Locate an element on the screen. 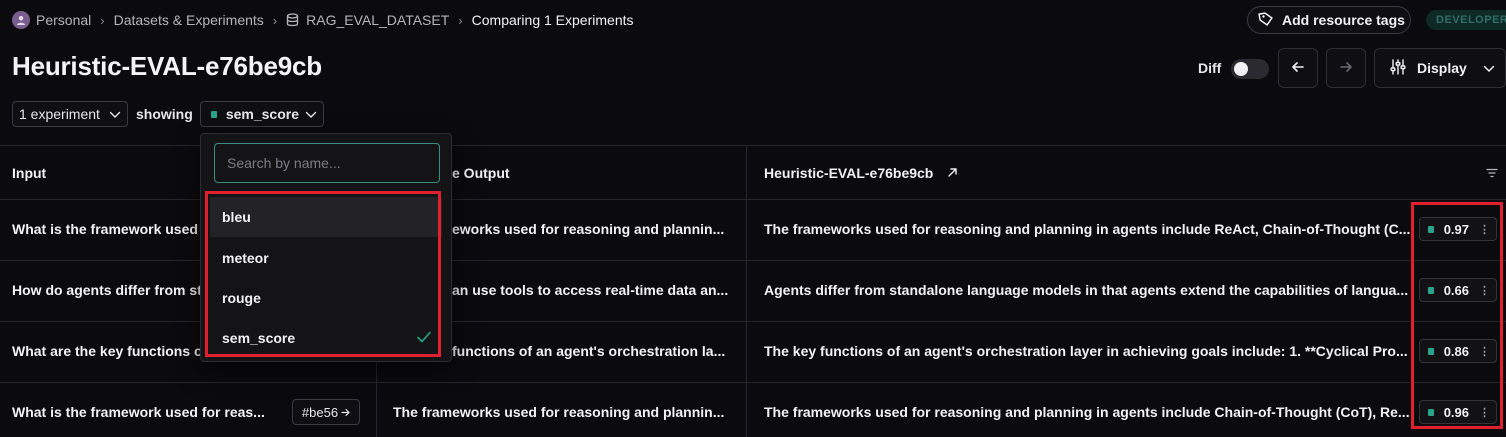 The width and height of the screenshot is (1506, 437). header-experiment-label: Heuristic-EVAL-e76be9cb is located at coordinates (849, 172).